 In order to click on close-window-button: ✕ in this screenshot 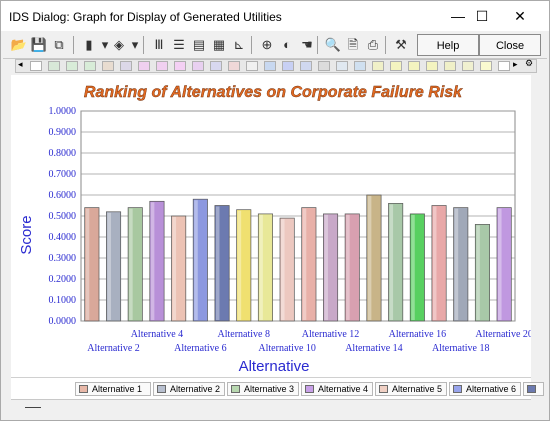, I will do `click(520, 16)`.